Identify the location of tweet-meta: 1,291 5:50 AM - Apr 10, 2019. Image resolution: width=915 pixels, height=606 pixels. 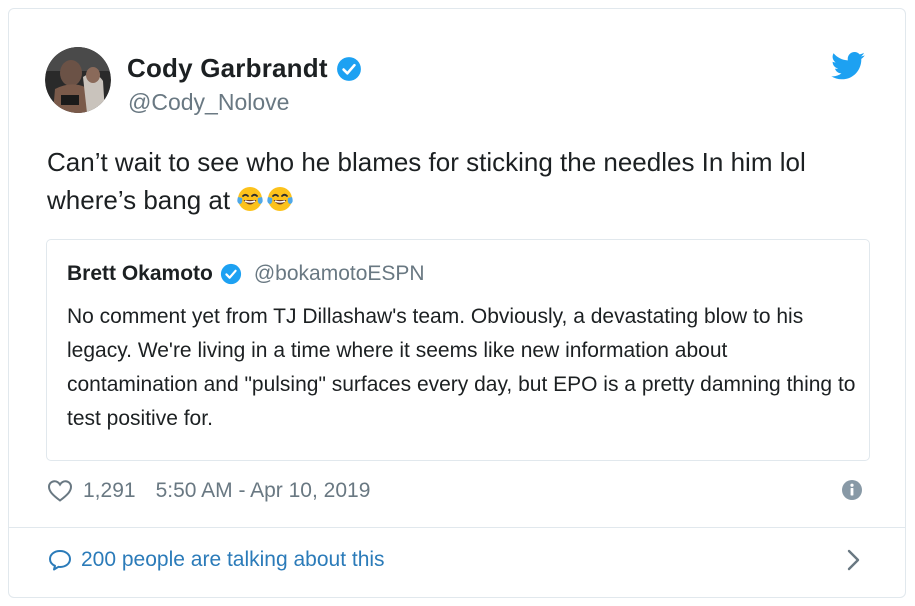
(208, 491).